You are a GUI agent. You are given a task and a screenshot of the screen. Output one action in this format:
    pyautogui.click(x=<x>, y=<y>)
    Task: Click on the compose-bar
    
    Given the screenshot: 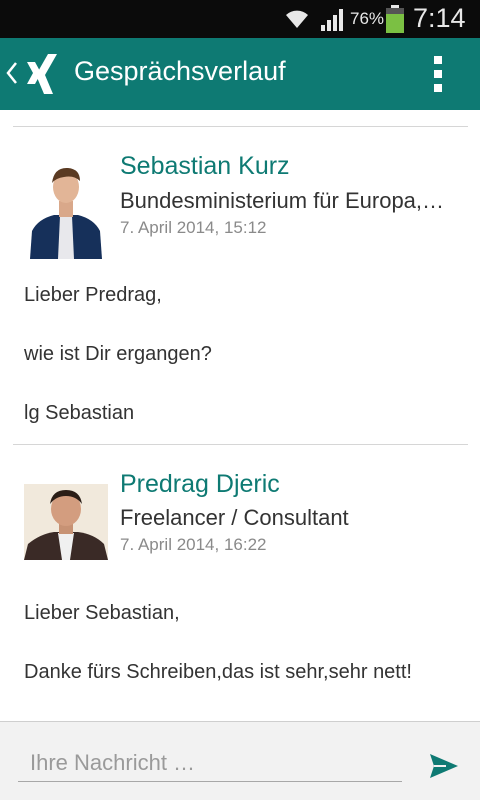 What is the action you would take?
    pyautogui.click(x=240, y=760)
    